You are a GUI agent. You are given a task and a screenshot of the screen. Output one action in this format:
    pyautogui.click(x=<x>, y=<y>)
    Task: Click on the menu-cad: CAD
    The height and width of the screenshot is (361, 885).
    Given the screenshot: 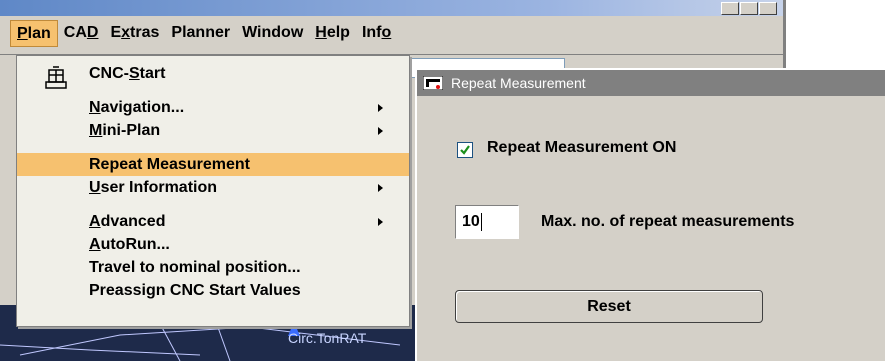 What is the action you would take?
    pyautogui.click(x=81, y=33)
    